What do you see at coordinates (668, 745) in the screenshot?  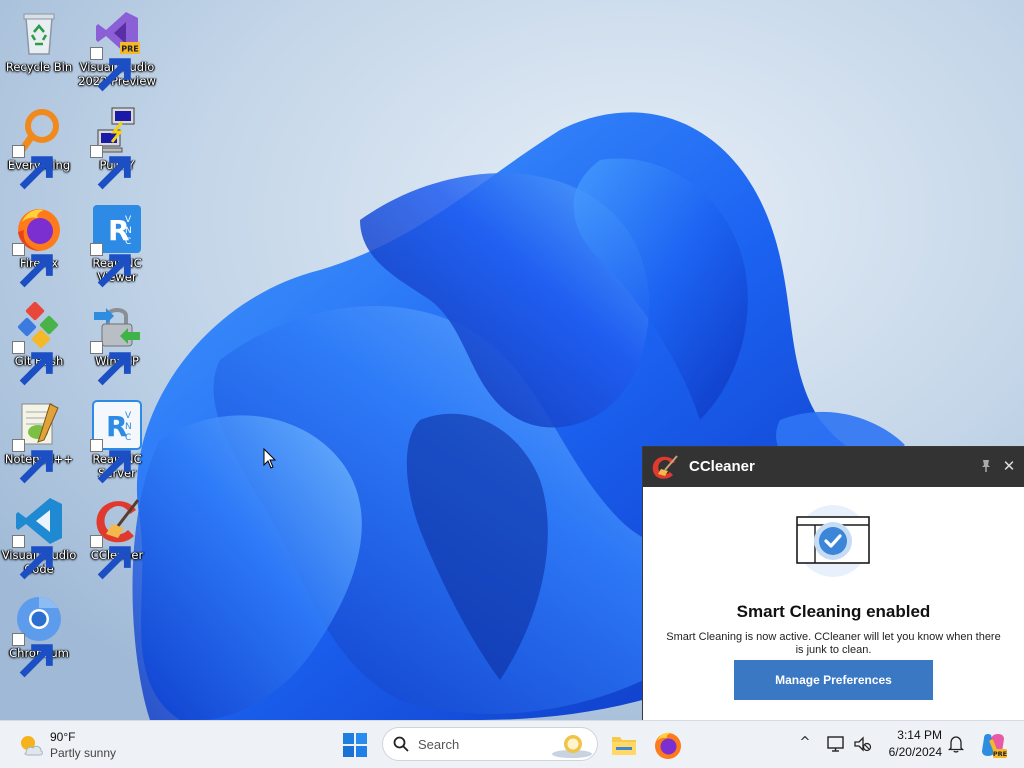 I see `firefox-taskbar-icon` at bounding box center [668, 745].